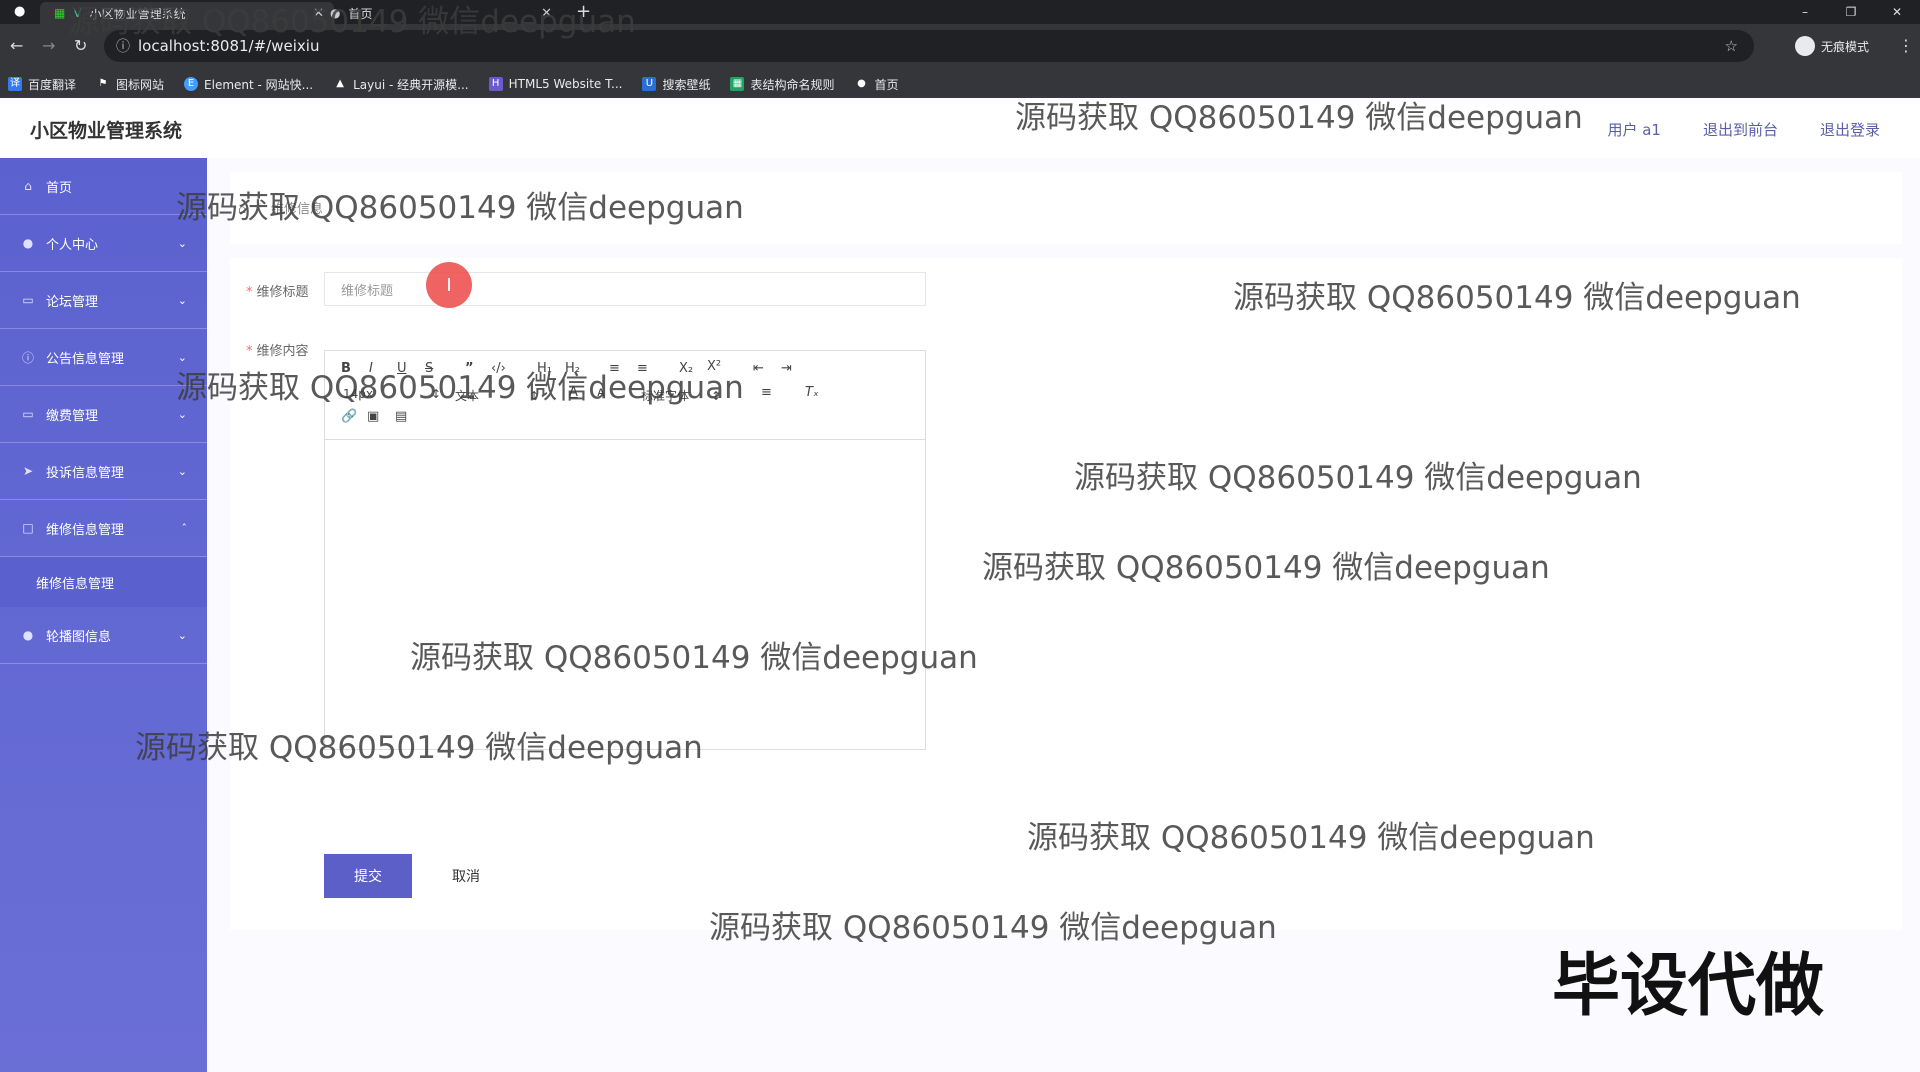 The width and height of the screenshot is (1920, 1072). I want to click on bookmark-item: 译百度翻译, so click(42, 84).